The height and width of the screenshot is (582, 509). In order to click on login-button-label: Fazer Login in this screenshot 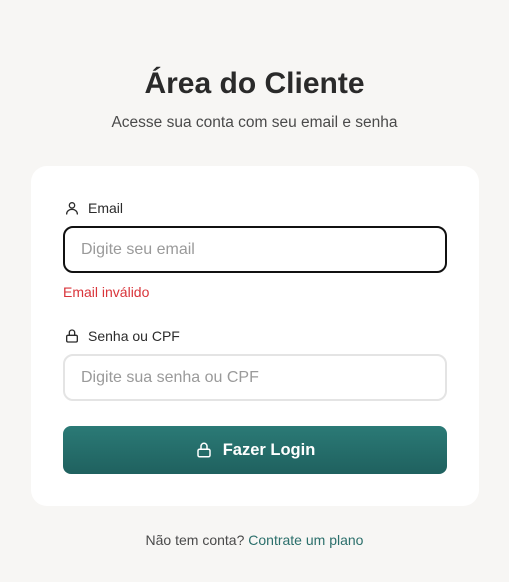, I will do `click(269, 449)`.